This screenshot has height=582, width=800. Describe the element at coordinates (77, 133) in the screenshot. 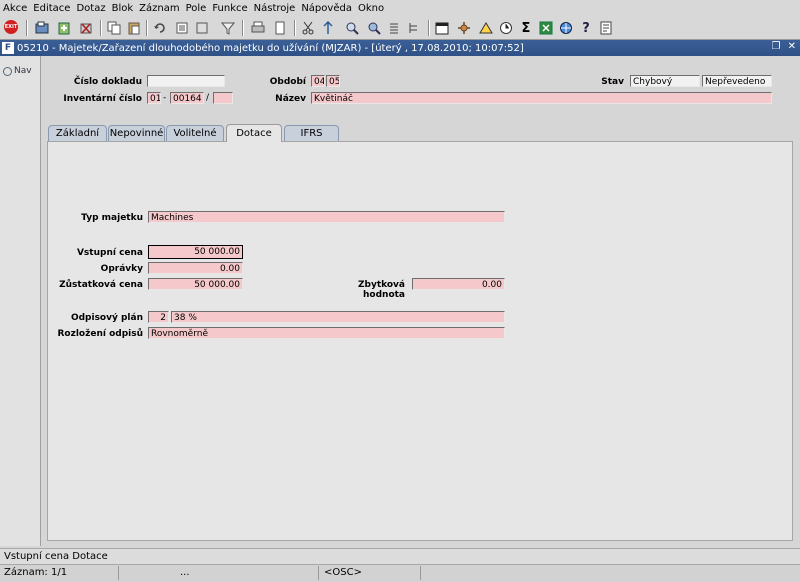

I see `tab-zakladni: Základní` at that location.